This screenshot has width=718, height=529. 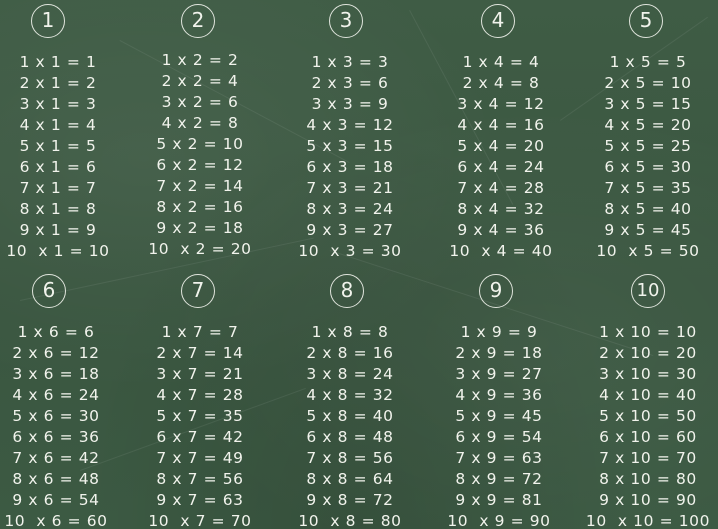 I want to click on table-line: 7 x 10 = 70, so click(x=648, y=458).